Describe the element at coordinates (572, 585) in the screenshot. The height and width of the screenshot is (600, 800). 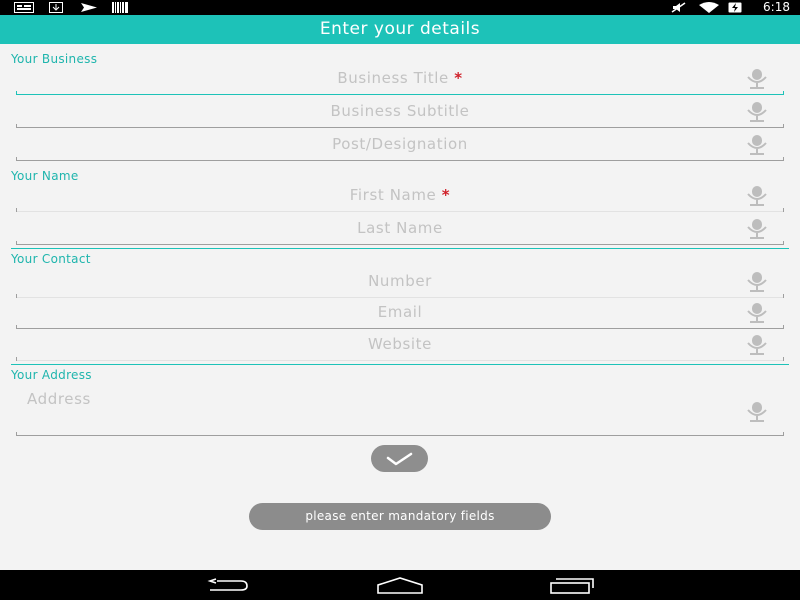
I see `recent-apps-icon` at that location.